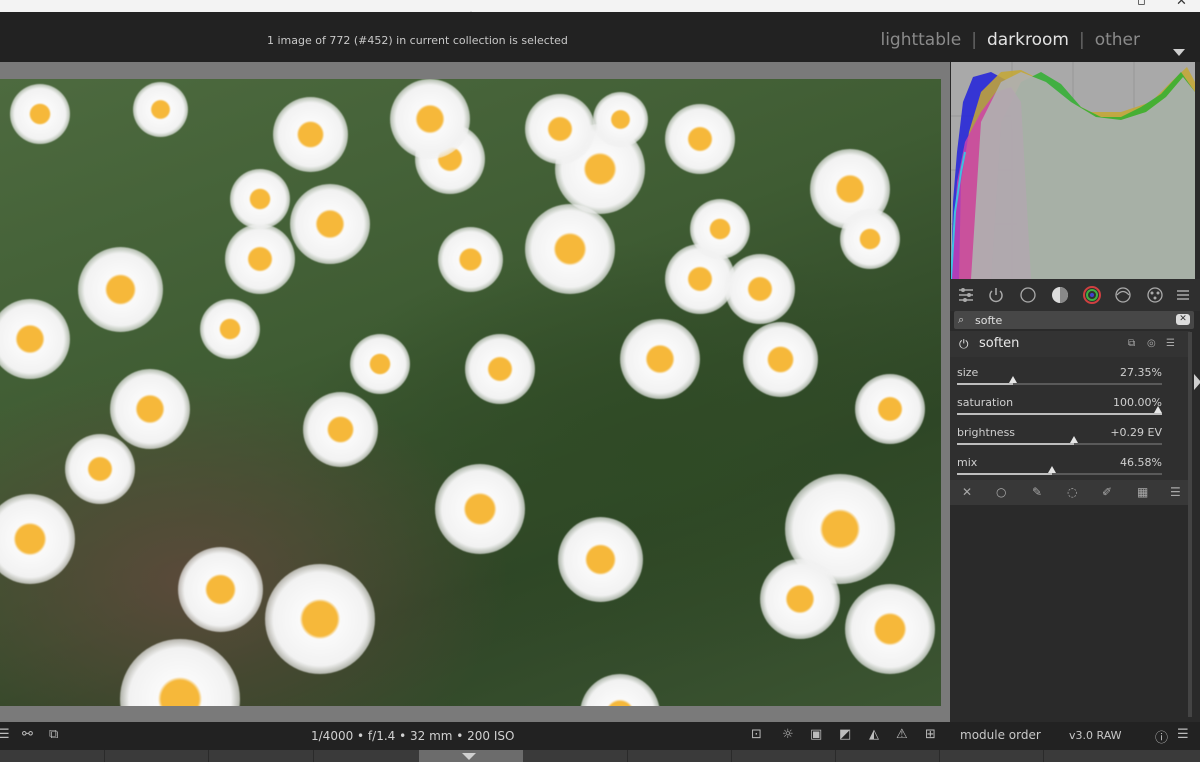 The image size is (1200, 762). Describe the element at coordinates (53, 734) in the screenshot. I see `second-window-icon: ⧉` at that location.